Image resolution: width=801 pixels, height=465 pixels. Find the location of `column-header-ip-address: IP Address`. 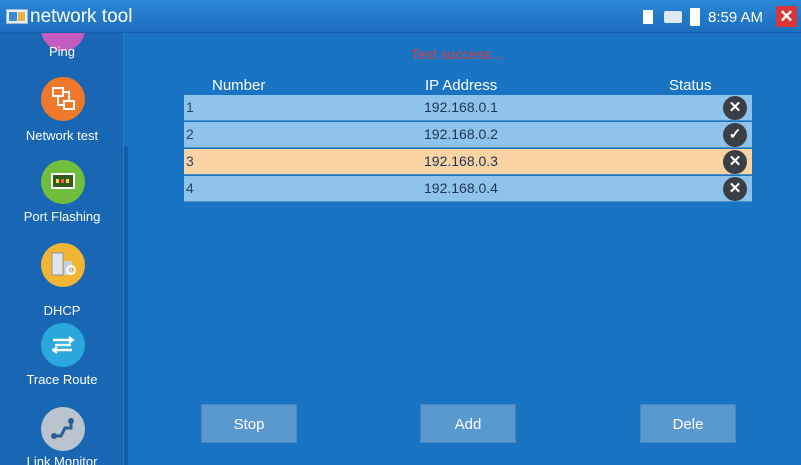

column-header-ip-address: IP Address is located at coordinates (461, 85).